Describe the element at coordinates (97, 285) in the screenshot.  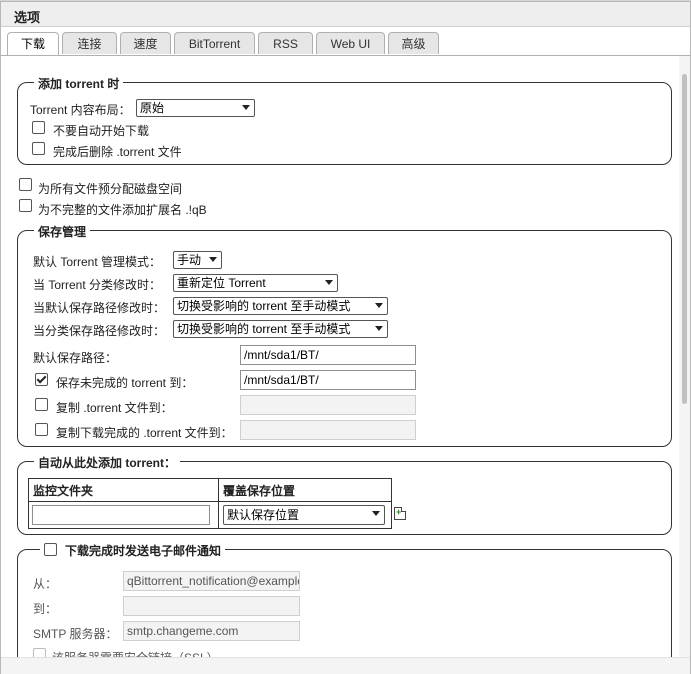
I see `category-changed-label: 当 Torrent 分类修改时：` at that location.